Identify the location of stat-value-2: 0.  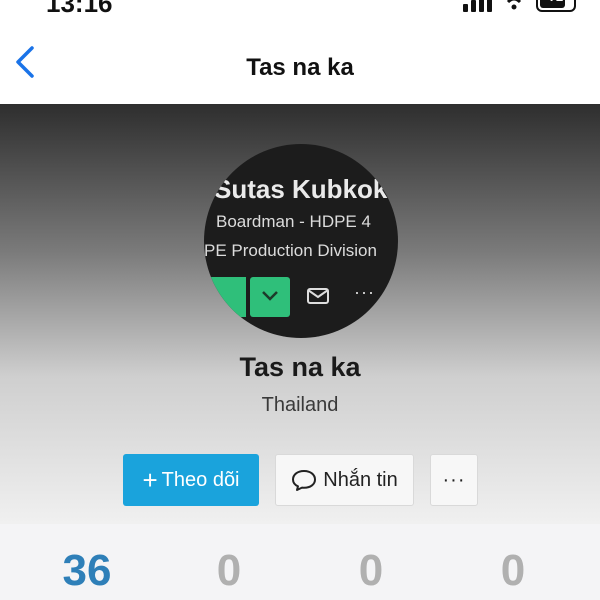
(229, 571).